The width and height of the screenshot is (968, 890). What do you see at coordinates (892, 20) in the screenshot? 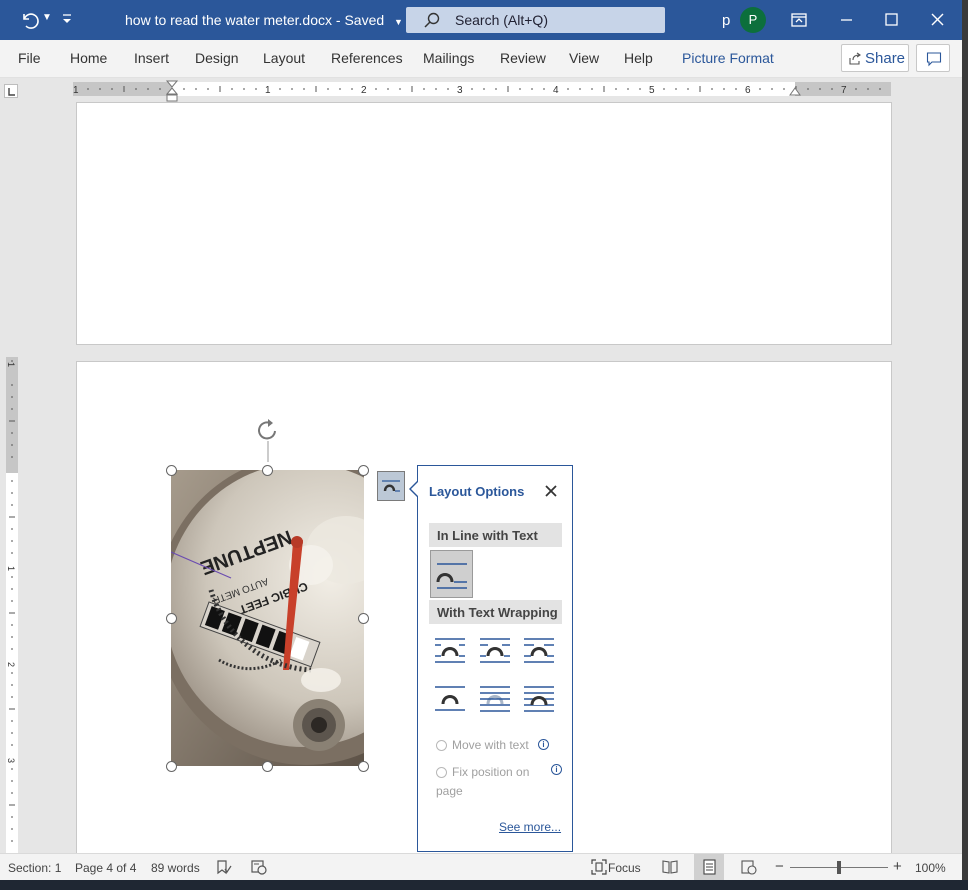
I see `maximize-icon` at bounding box center [892, 20].